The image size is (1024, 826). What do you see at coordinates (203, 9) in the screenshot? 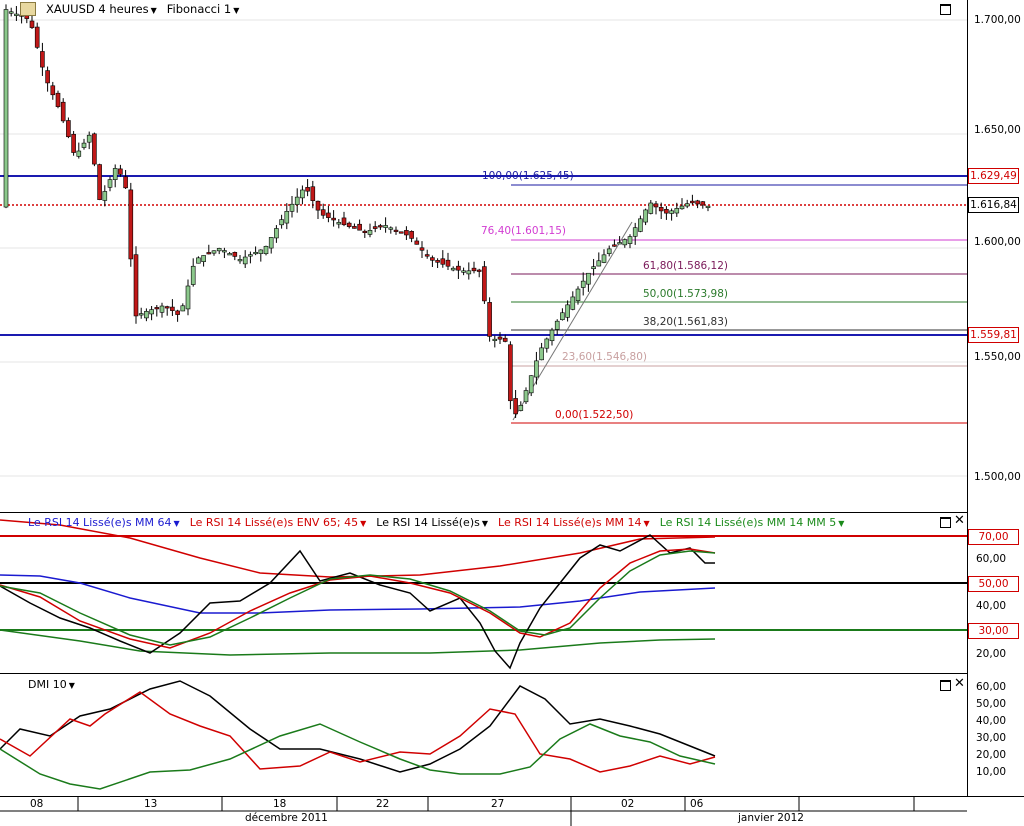
I see `study-selector: Fibonacci 1 ▼` at bounding box center [203, 9].